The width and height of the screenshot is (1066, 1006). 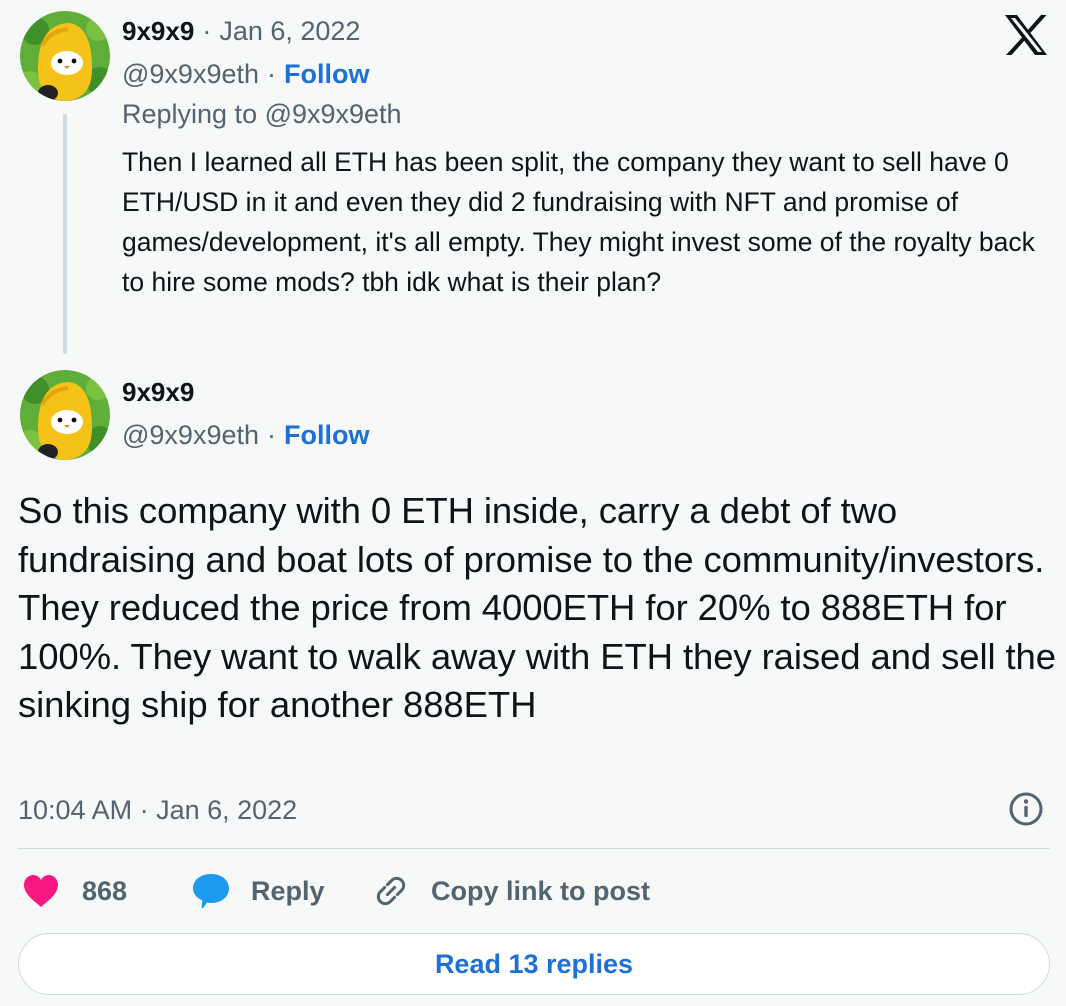 I want to click on reply-label: Reply, so click(x=288, y=890).